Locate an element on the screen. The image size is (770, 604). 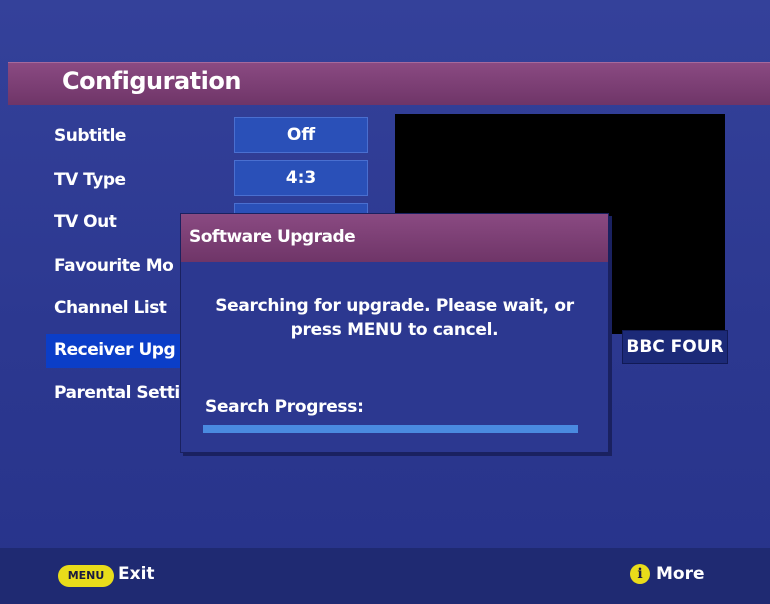
header-bar: Configuration is located at coordinates (389, 83).